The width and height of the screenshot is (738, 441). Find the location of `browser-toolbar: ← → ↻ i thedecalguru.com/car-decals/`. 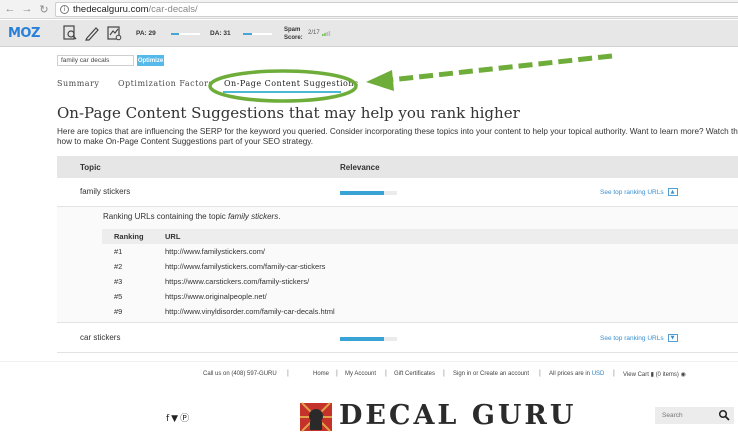

browser-toolbar: ← → ↻ i thedecalguru.com/car-decals/ is located at coordinates (369, 9).